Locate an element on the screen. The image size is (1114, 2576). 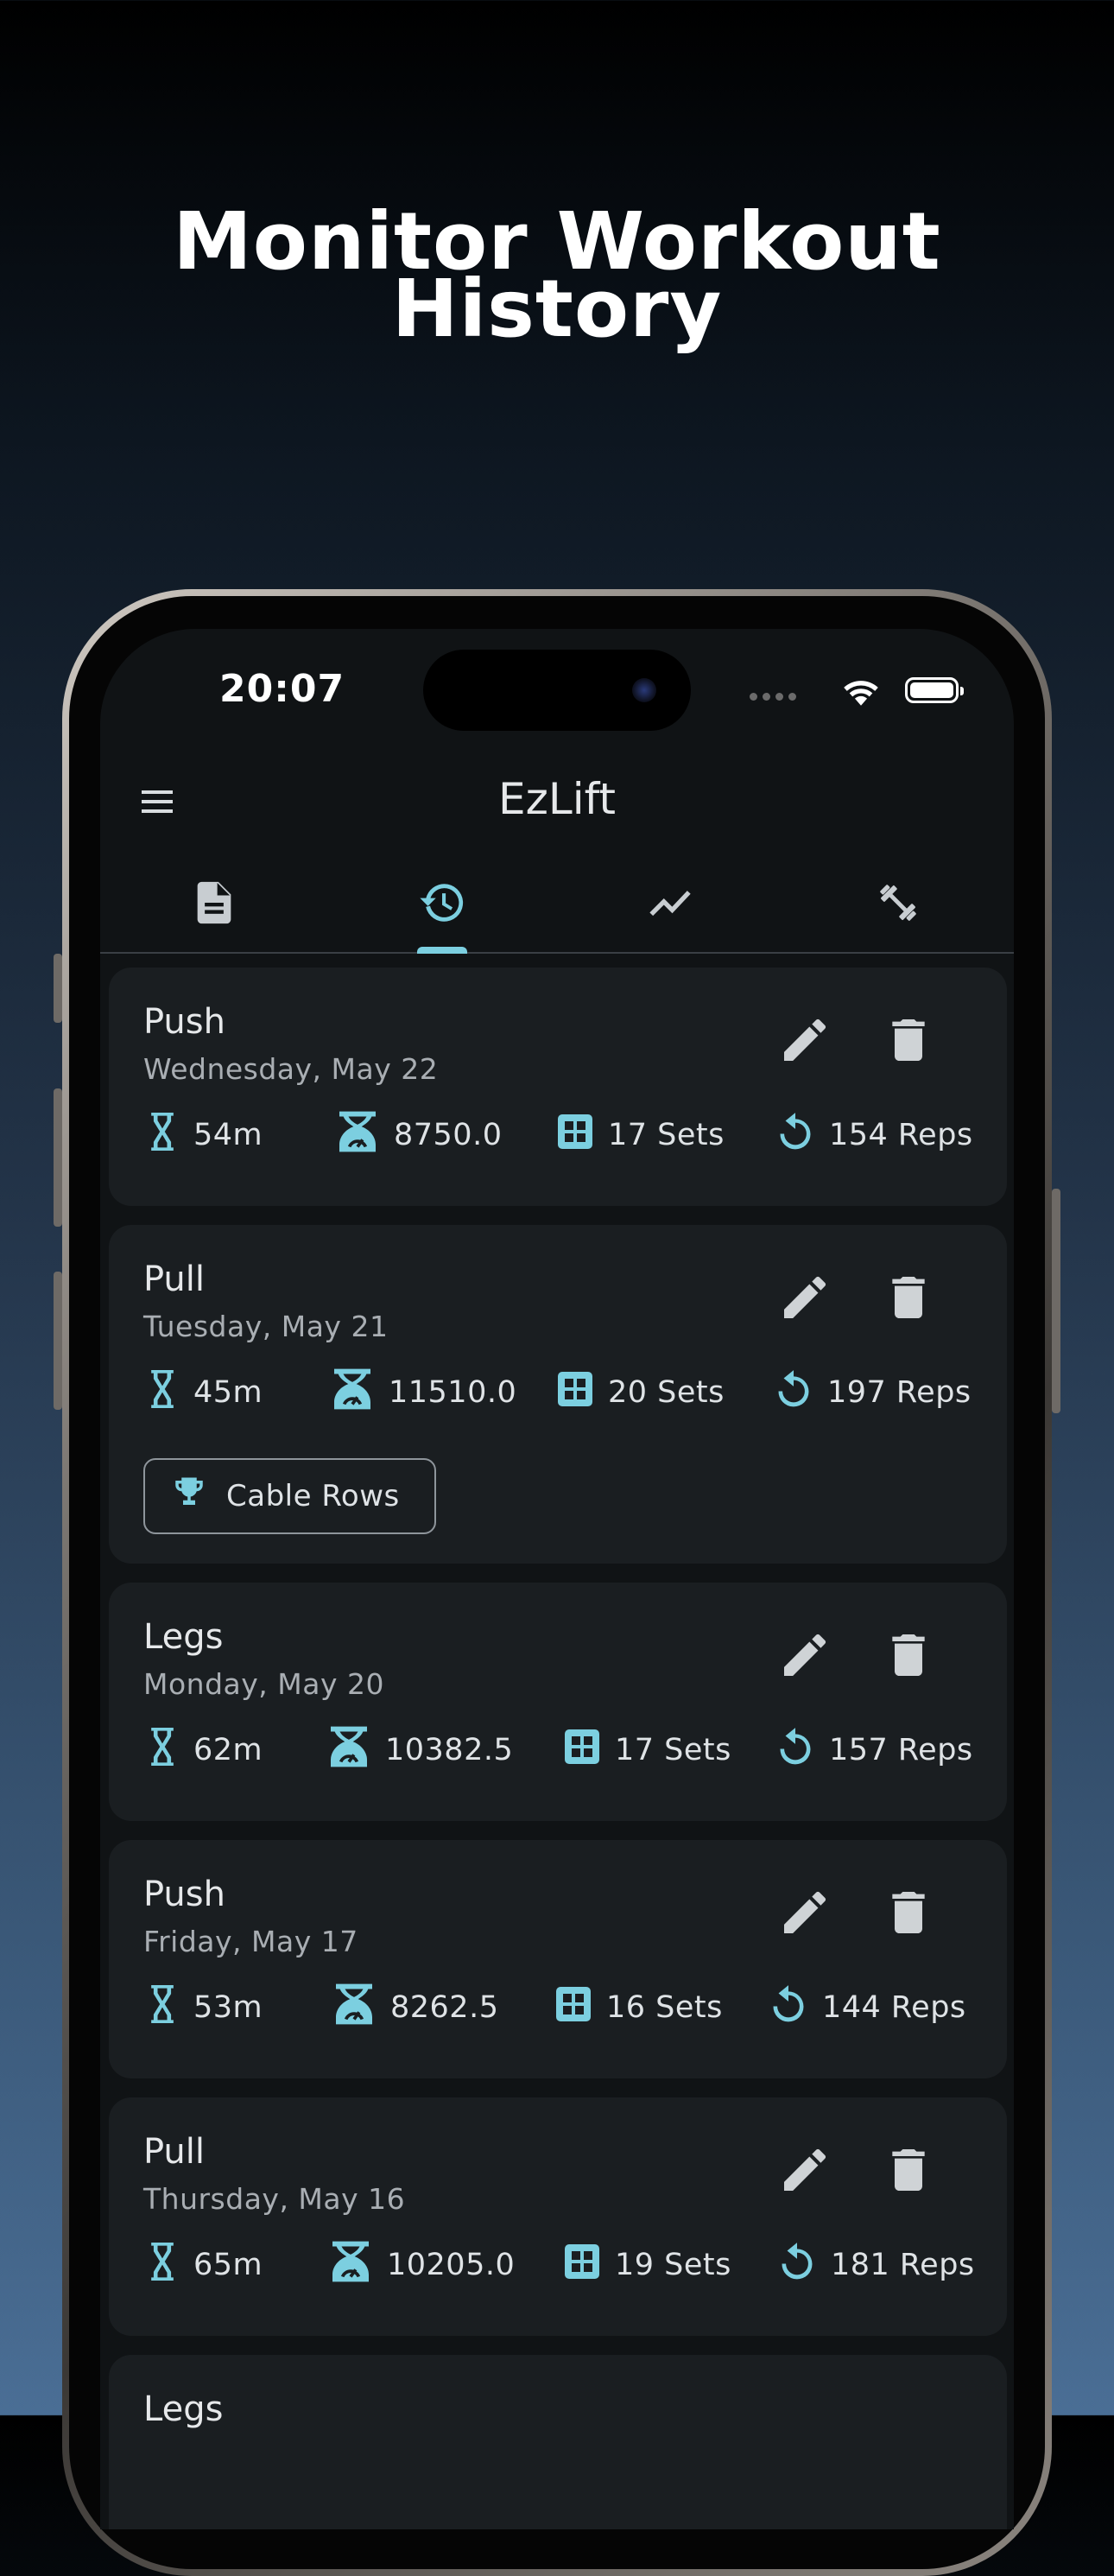
active-tab-indicator is located at coordinates (442, 950).